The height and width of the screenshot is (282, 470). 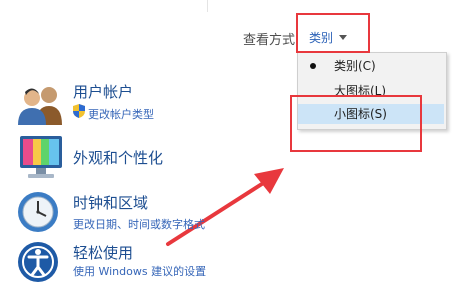 I want to click on link-change-account-type: 更改帐户类型, so click(x=121, y=114).